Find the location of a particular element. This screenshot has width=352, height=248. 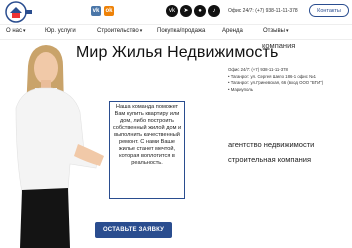

nav-item-construction: Строительство▾ is located at coordinates (119, 31).